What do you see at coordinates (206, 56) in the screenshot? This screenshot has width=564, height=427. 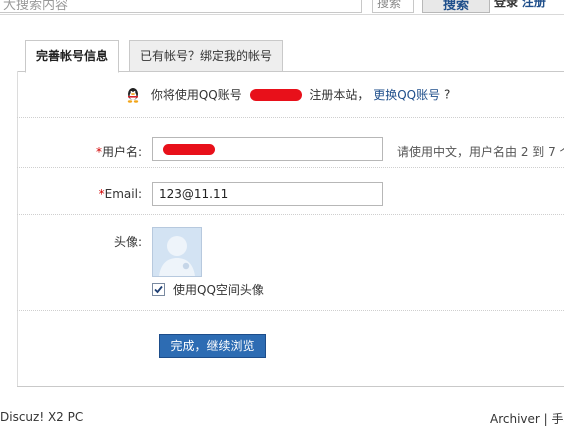 I see `tab-bind-account: 已有帐号？绑定我的帐号` at bounding box center [206, 56].